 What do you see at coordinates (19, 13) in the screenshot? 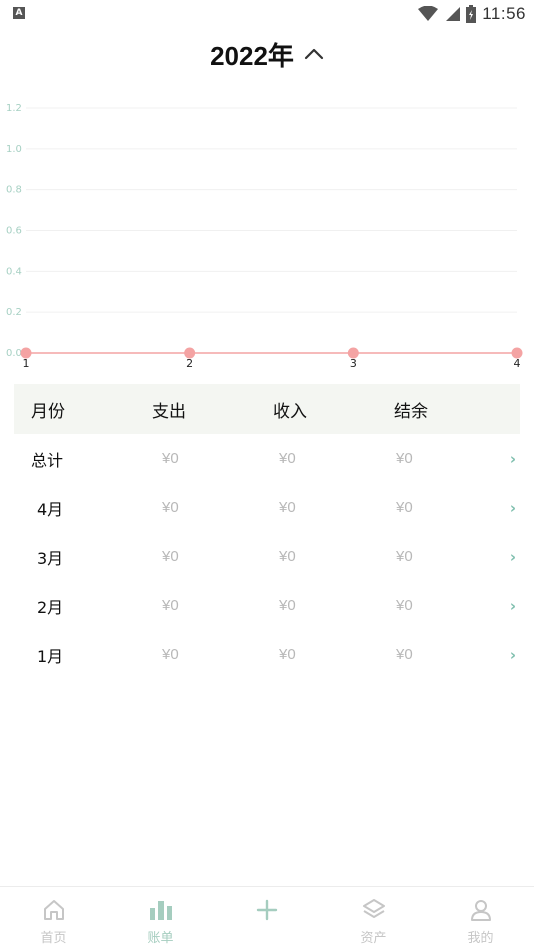
I see `accessibility-icon: A` at bounding box center [19, 13].